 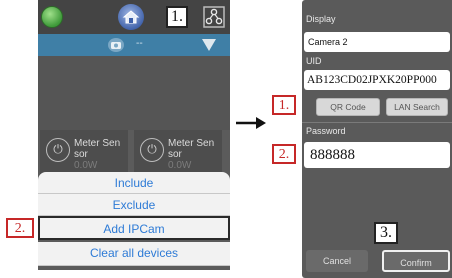 What do you see at coordinates (377, 42) in the screenshot?
I see `display-field: Camera 2` at bounding box center [377, 42].